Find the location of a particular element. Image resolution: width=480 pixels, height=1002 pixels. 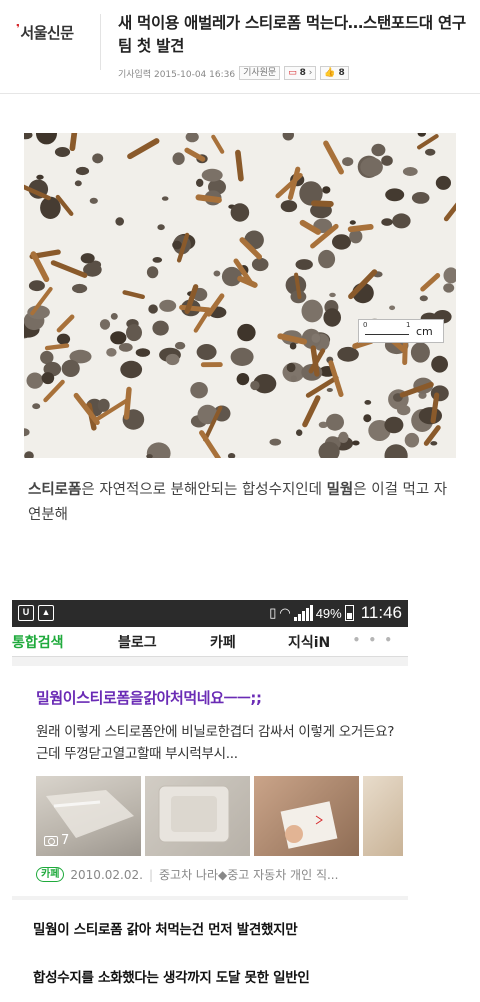

header-divider is located at coordinates (100, 42).